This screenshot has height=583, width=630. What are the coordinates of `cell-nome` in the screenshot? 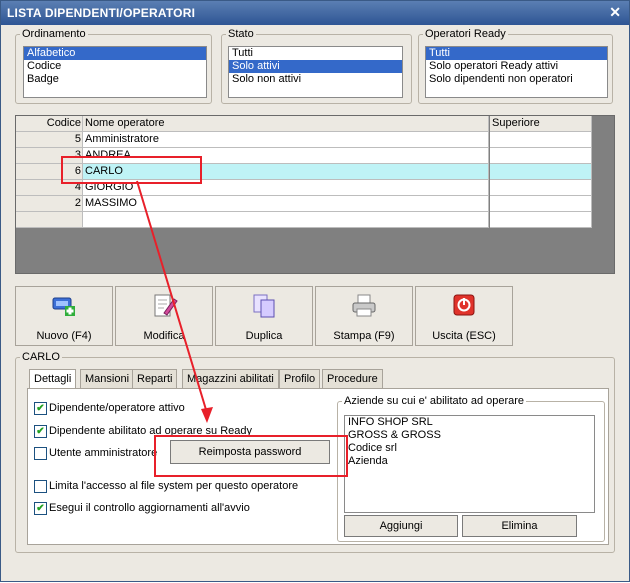 It's located at (286, 220).